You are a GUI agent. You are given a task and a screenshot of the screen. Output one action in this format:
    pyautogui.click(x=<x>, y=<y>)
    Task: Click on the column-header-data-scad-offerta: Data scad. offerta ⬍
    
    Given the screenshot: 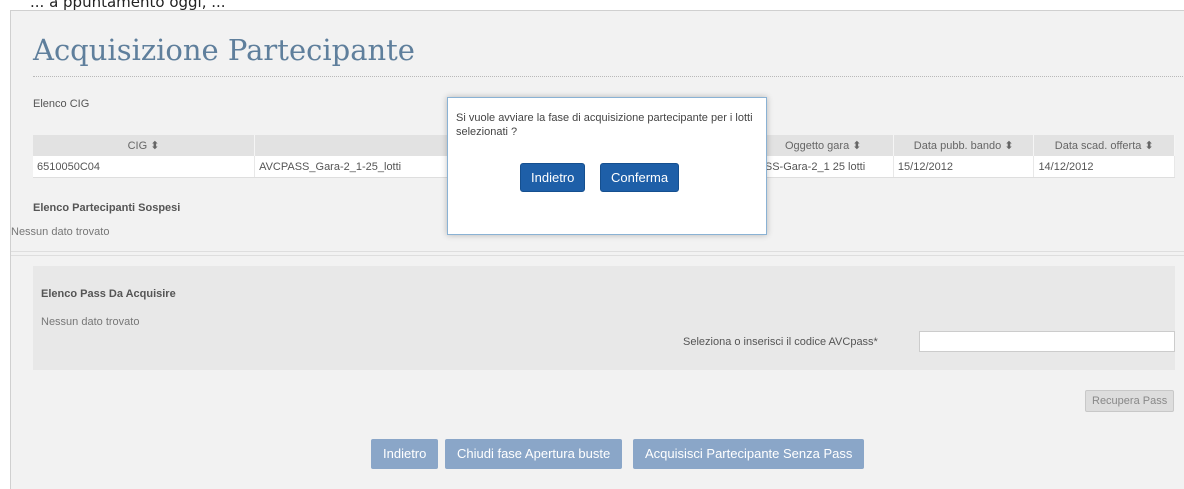 What is the action you would take?
    pyautogui.click(x=1104, y=145)
    